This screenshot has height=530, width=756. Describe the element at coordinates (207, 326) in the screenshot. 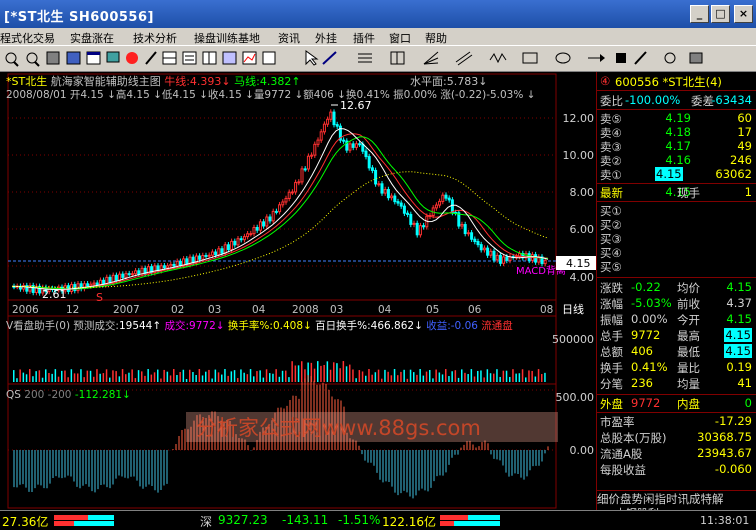

I see `volume-value: 9772↓` at that location.